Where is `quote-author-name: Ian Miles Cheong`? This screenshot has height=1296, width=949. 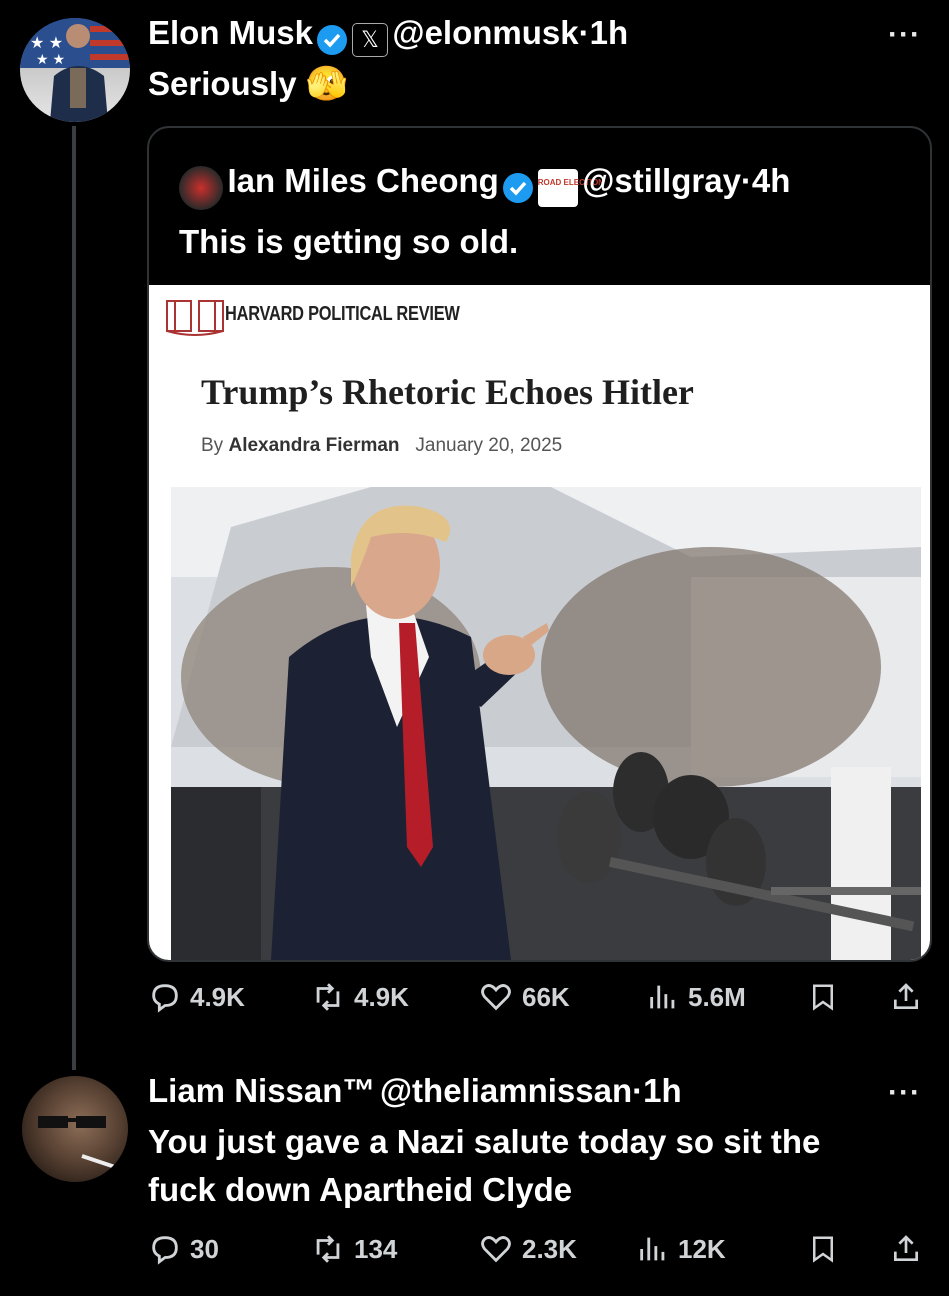 quote-author-name: Ian Miles Cheong is located at coordinates (362, 180).